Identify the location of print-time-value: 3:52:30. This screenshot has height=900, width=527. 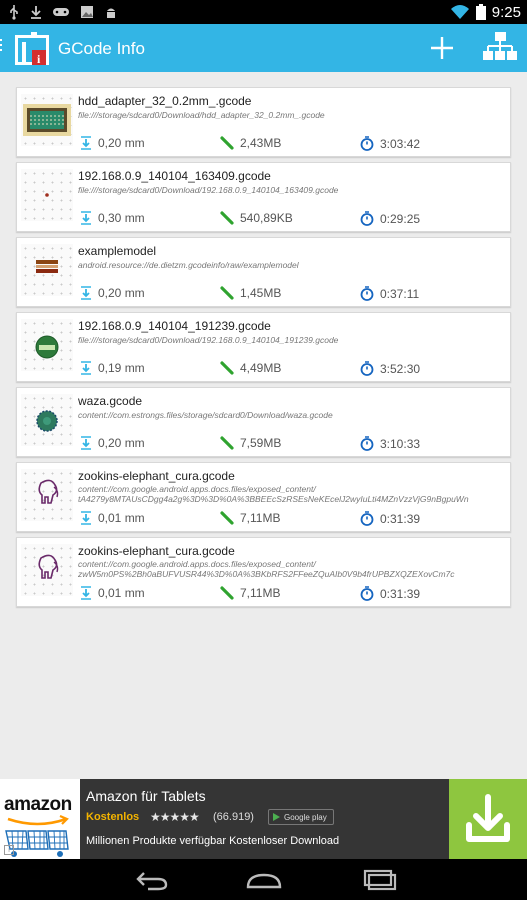
(400, 368).